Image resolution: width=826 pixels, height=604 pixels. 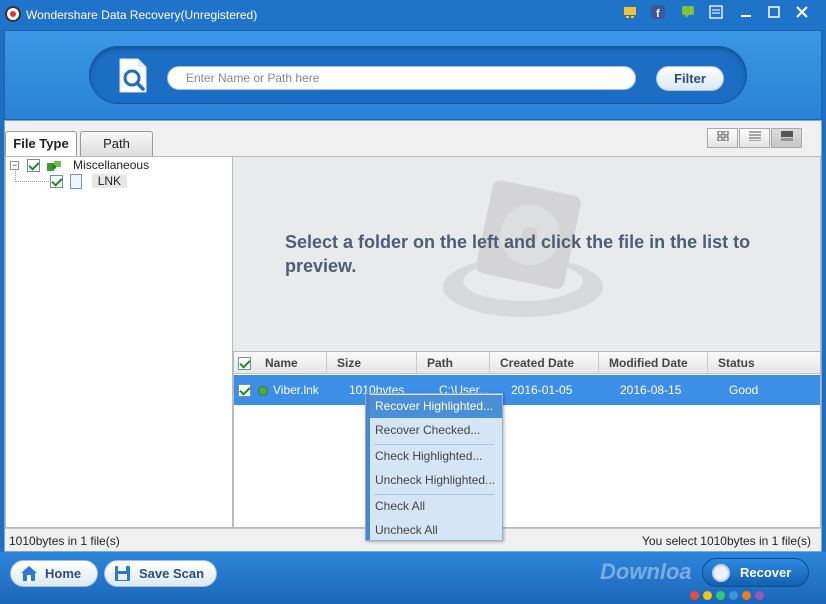 I want to click on search-file-icon, so click(x=133, y=76).